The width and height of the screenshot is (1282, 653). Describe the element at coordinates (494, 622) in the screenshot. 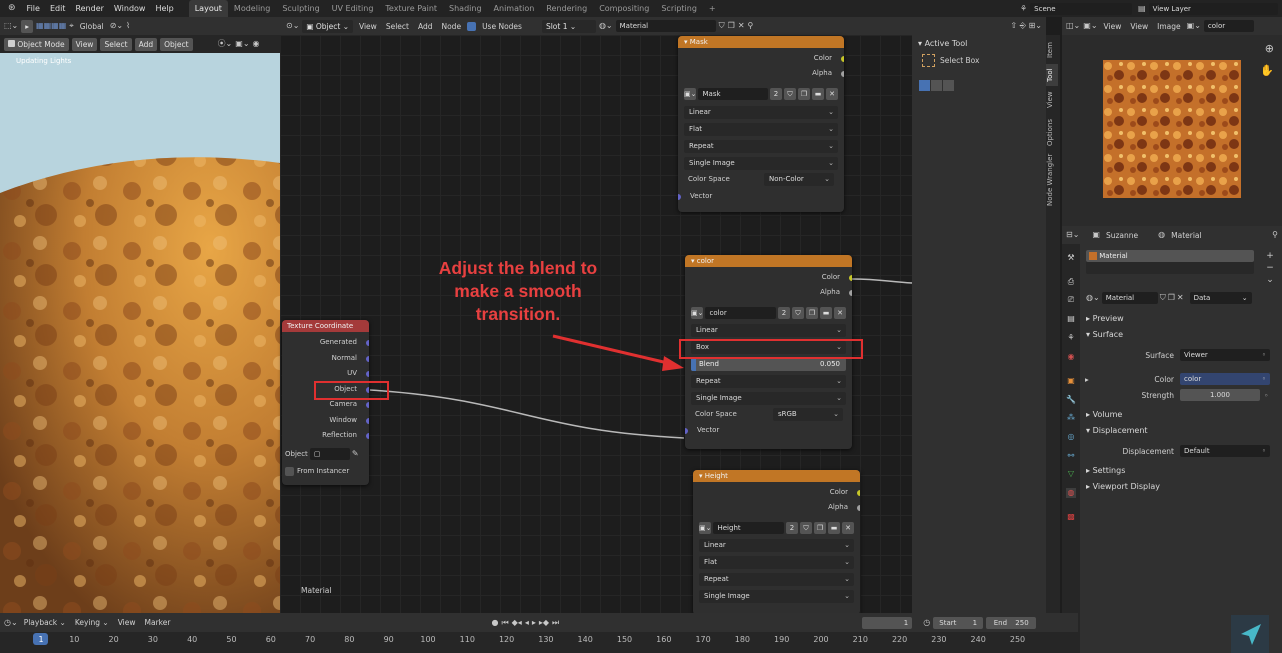

I see `record-icon: ●` at that location.